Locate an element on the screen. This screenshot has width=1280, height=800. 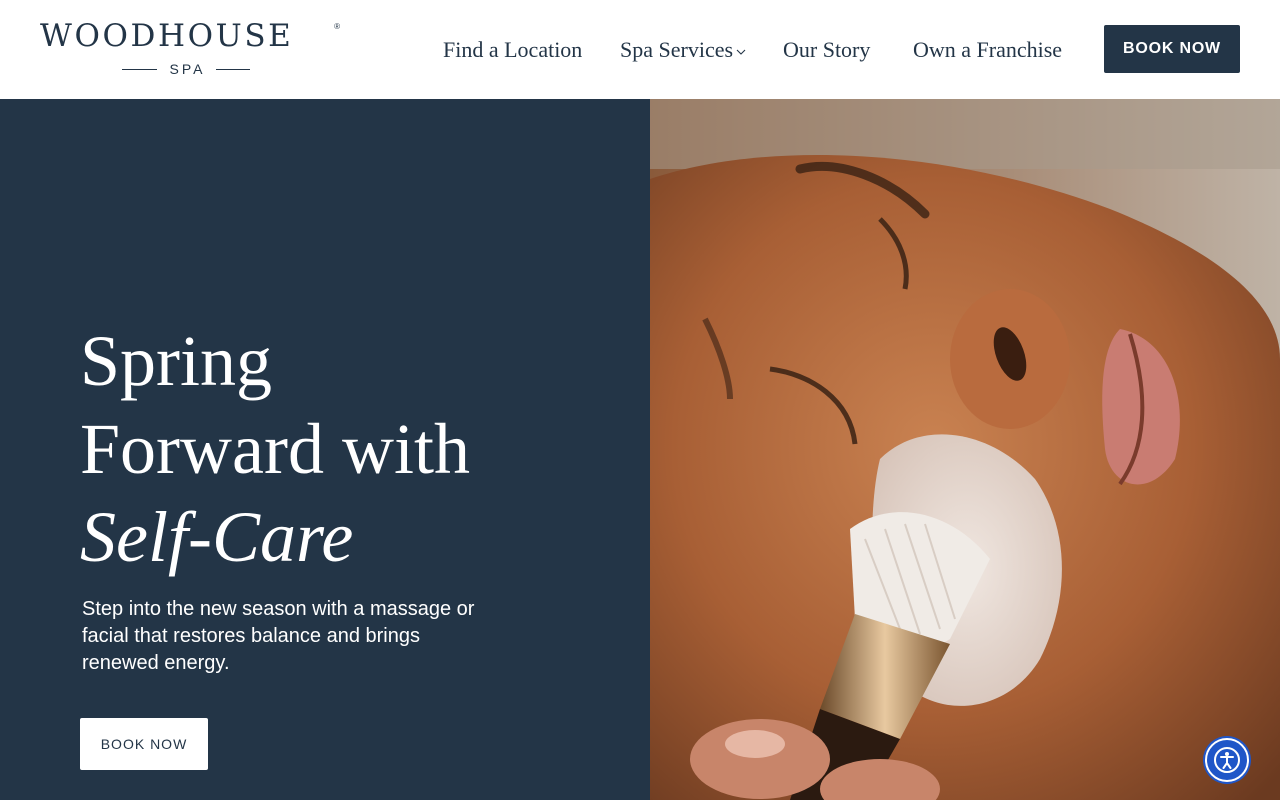
header-book-now-button: BOOK NOW is located at coordinates (1172, 49).